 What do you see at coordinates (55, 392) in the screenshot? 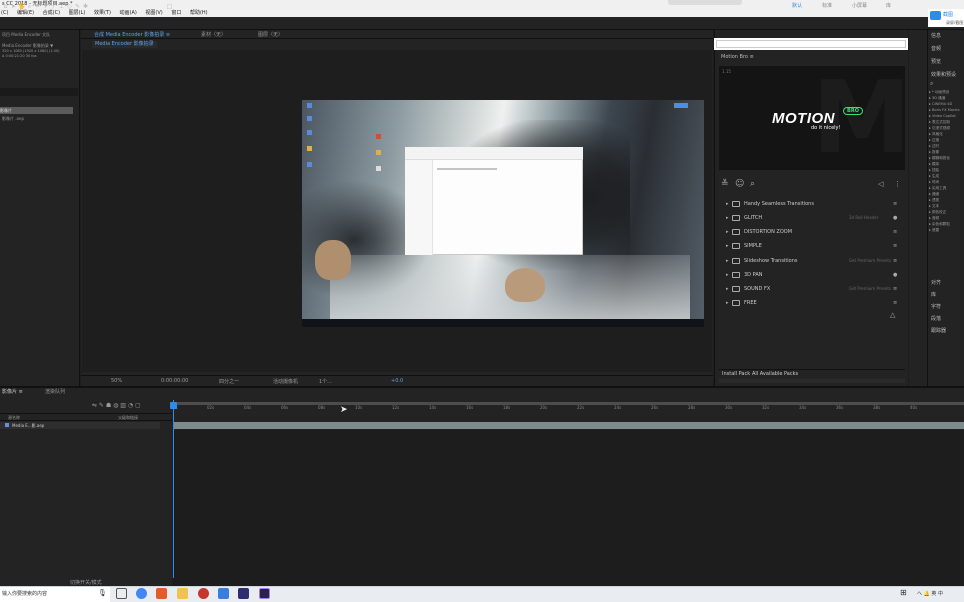
I see `tab-render-queue: 渲染队列` at bounding box center [55, 392].